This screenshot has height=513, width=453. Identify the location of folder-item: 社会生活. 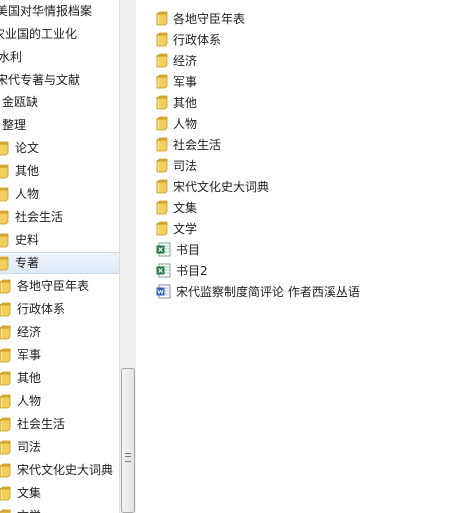
(188, 144).